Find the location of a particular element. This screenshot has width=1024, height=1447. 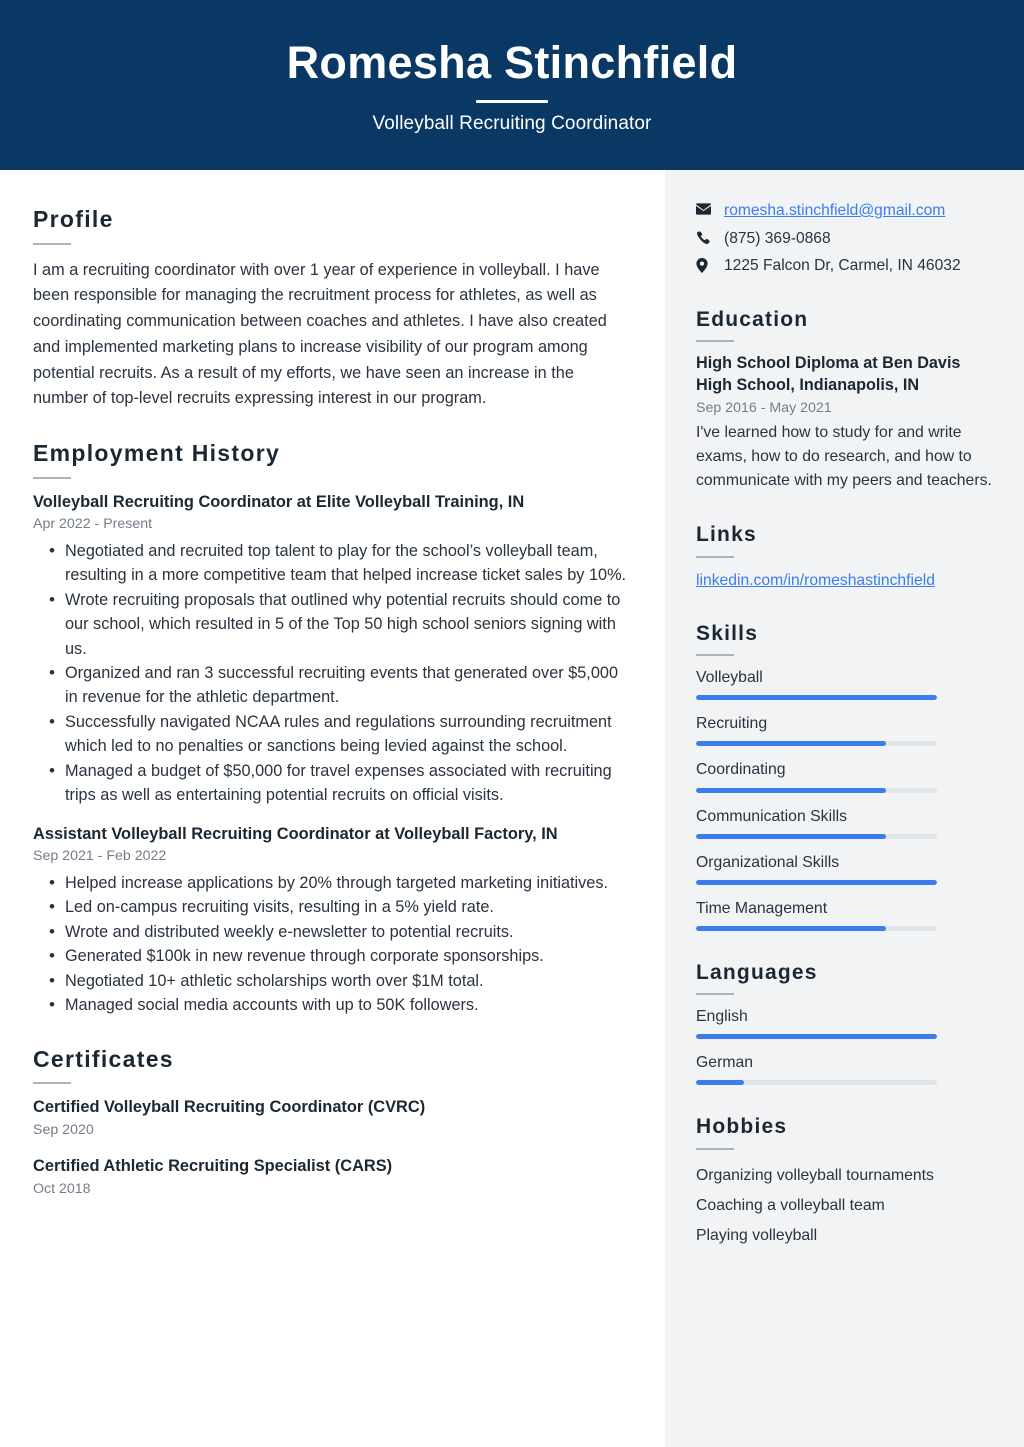

education-dates: Sep 2016 - May 2021 is located at coordinates (764, 407).